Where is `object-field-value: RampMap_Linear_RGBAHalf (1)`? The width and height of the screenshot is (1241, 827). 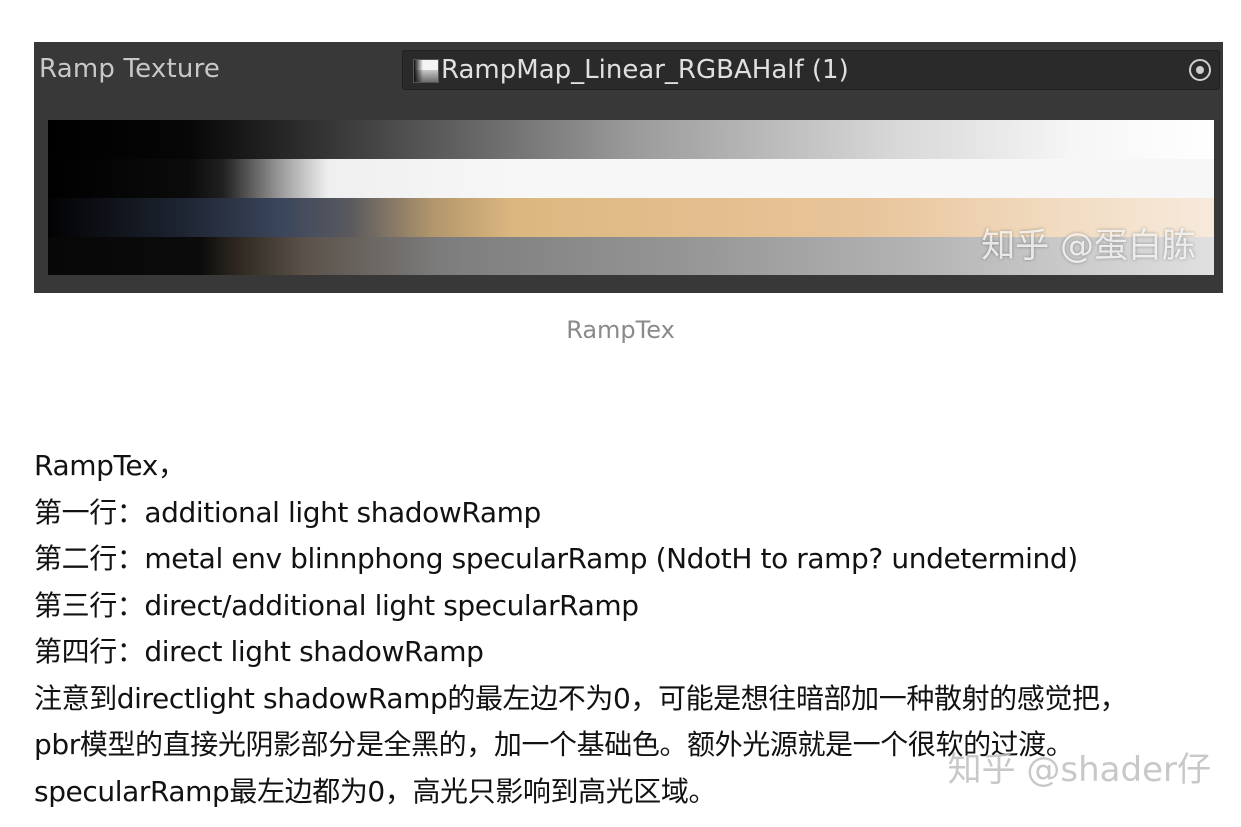
object-field-value: RampMap_Linear_RGBAHalf (1) is located at coordinates (645, 70).